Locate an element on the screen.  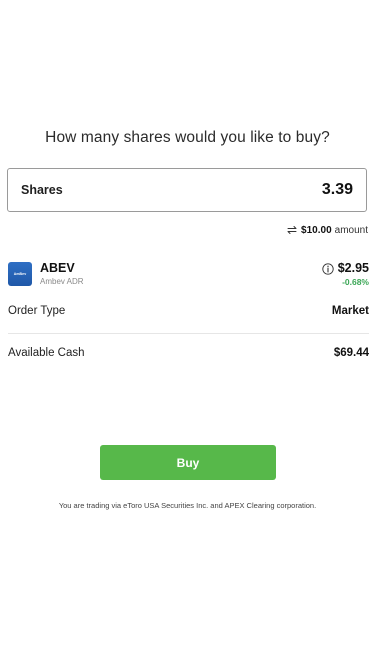
amount-unit: amount is located at coordinates (351, 230).